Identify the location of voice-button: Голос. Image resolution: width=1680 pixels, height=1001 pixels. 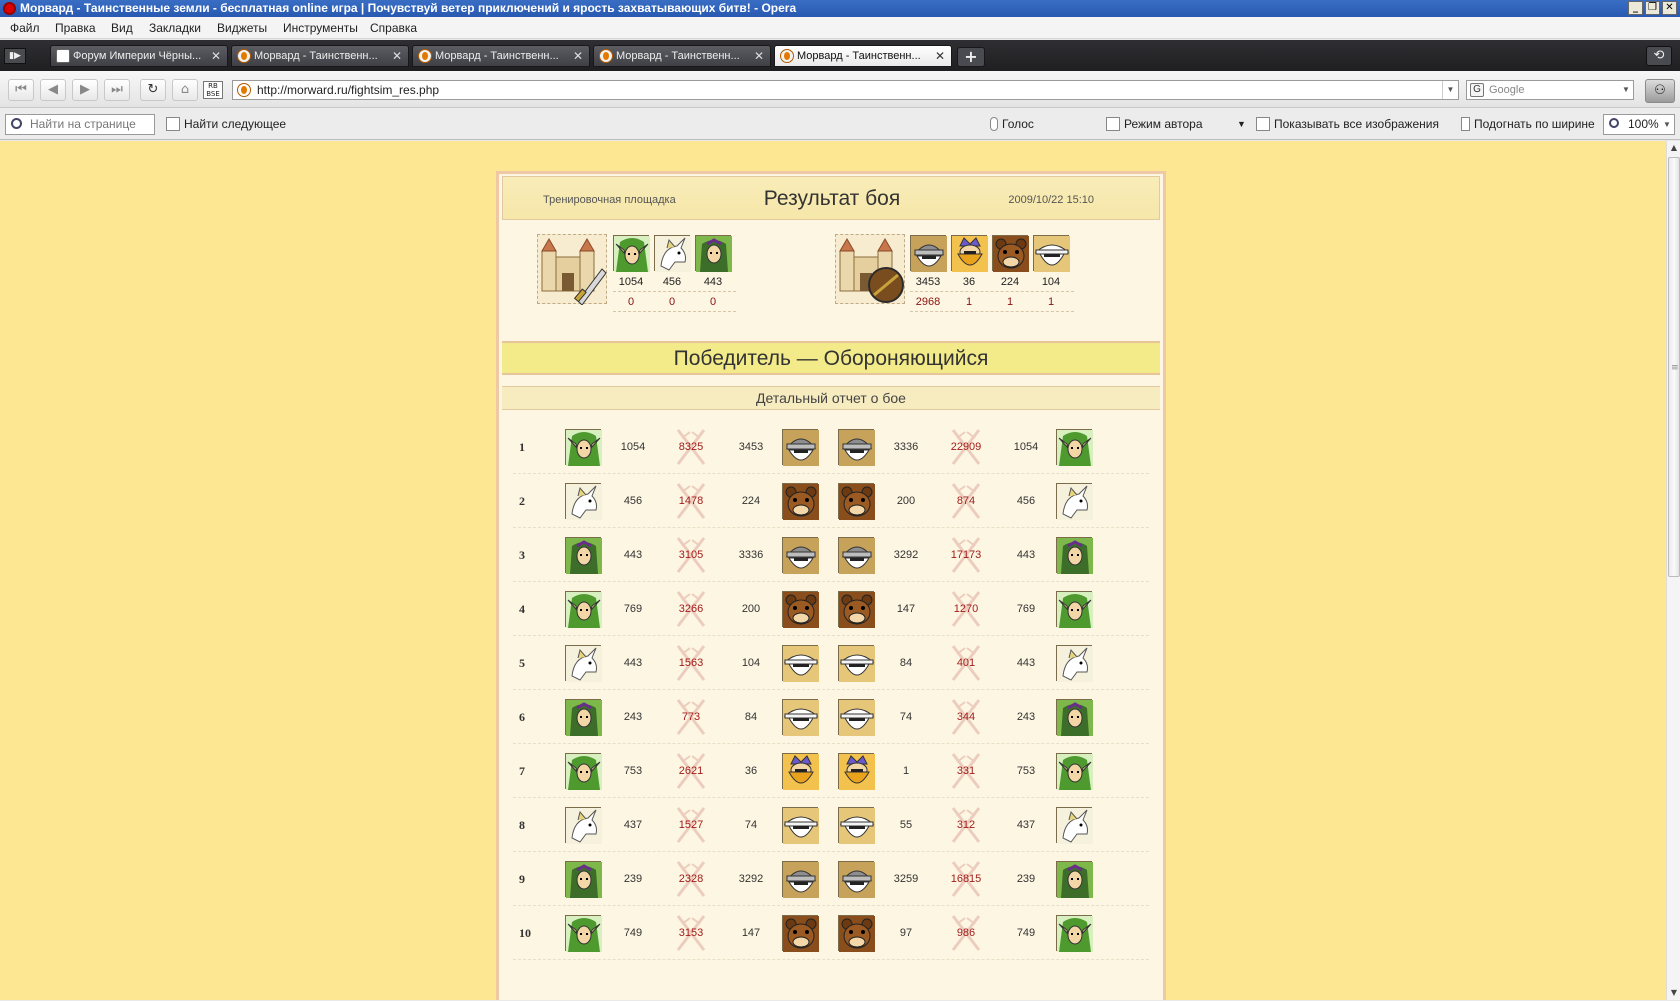
(1012, 124).